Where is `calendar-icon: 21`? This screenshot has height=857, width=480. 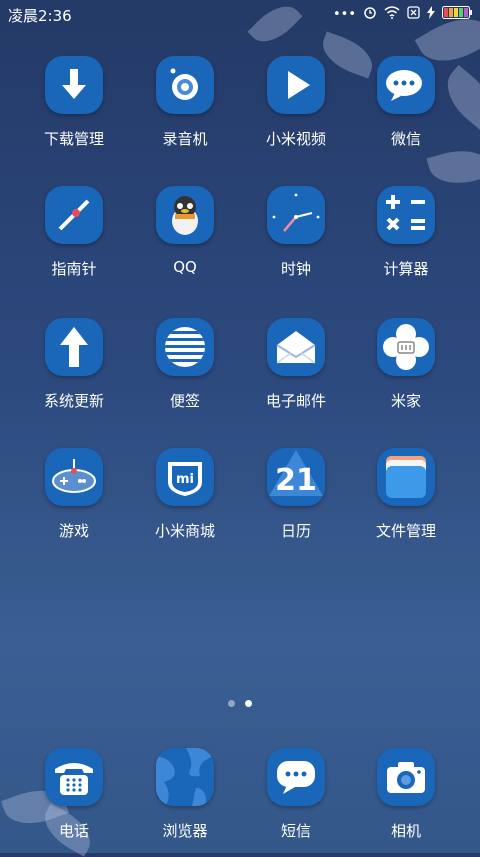
calendar-icon: 21 is located at coordinates (296, 477).